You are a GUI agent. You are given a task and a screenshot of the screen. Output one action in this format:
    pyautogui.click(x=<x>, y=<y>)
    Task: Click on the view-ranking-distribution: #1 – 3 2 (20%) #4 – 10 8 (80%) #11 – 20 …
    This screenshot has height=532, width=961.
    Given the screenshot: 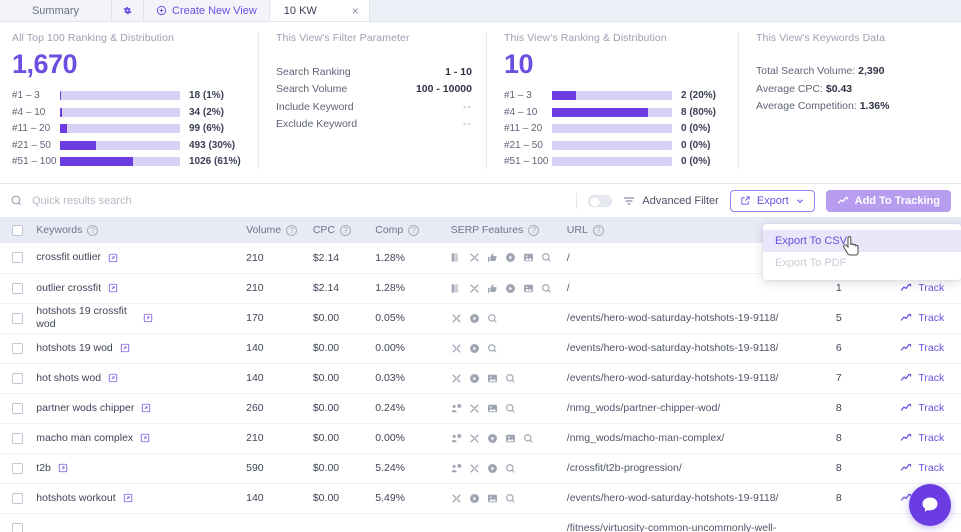 What is the action you would take?
    pyautogui.click(x=614, y=129)
    